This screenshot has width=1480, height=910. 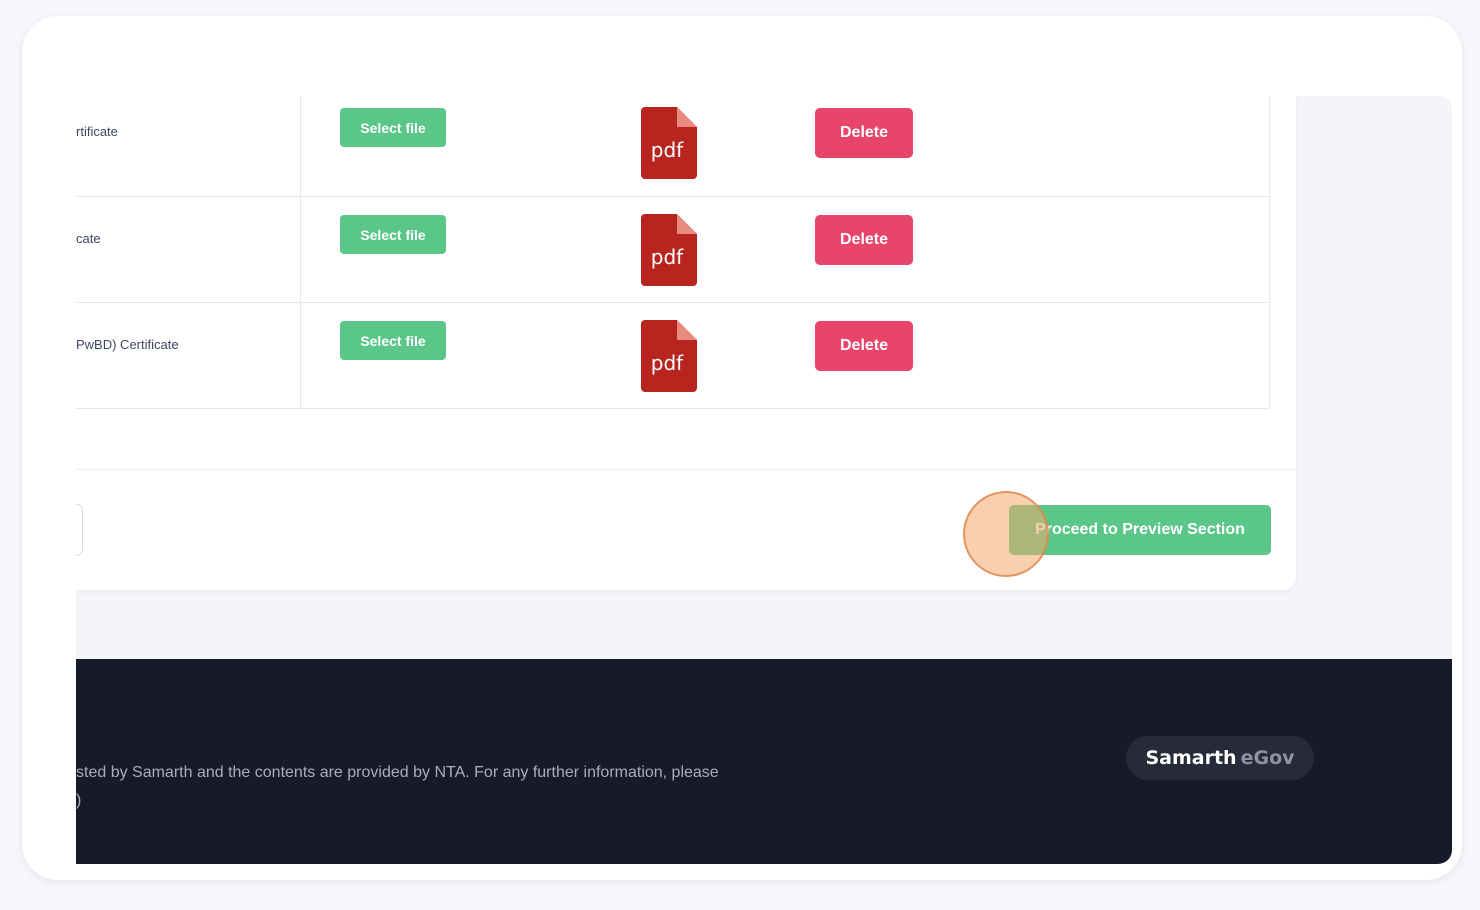 I want to click on footer-line: ), so click(x=79, y=800).